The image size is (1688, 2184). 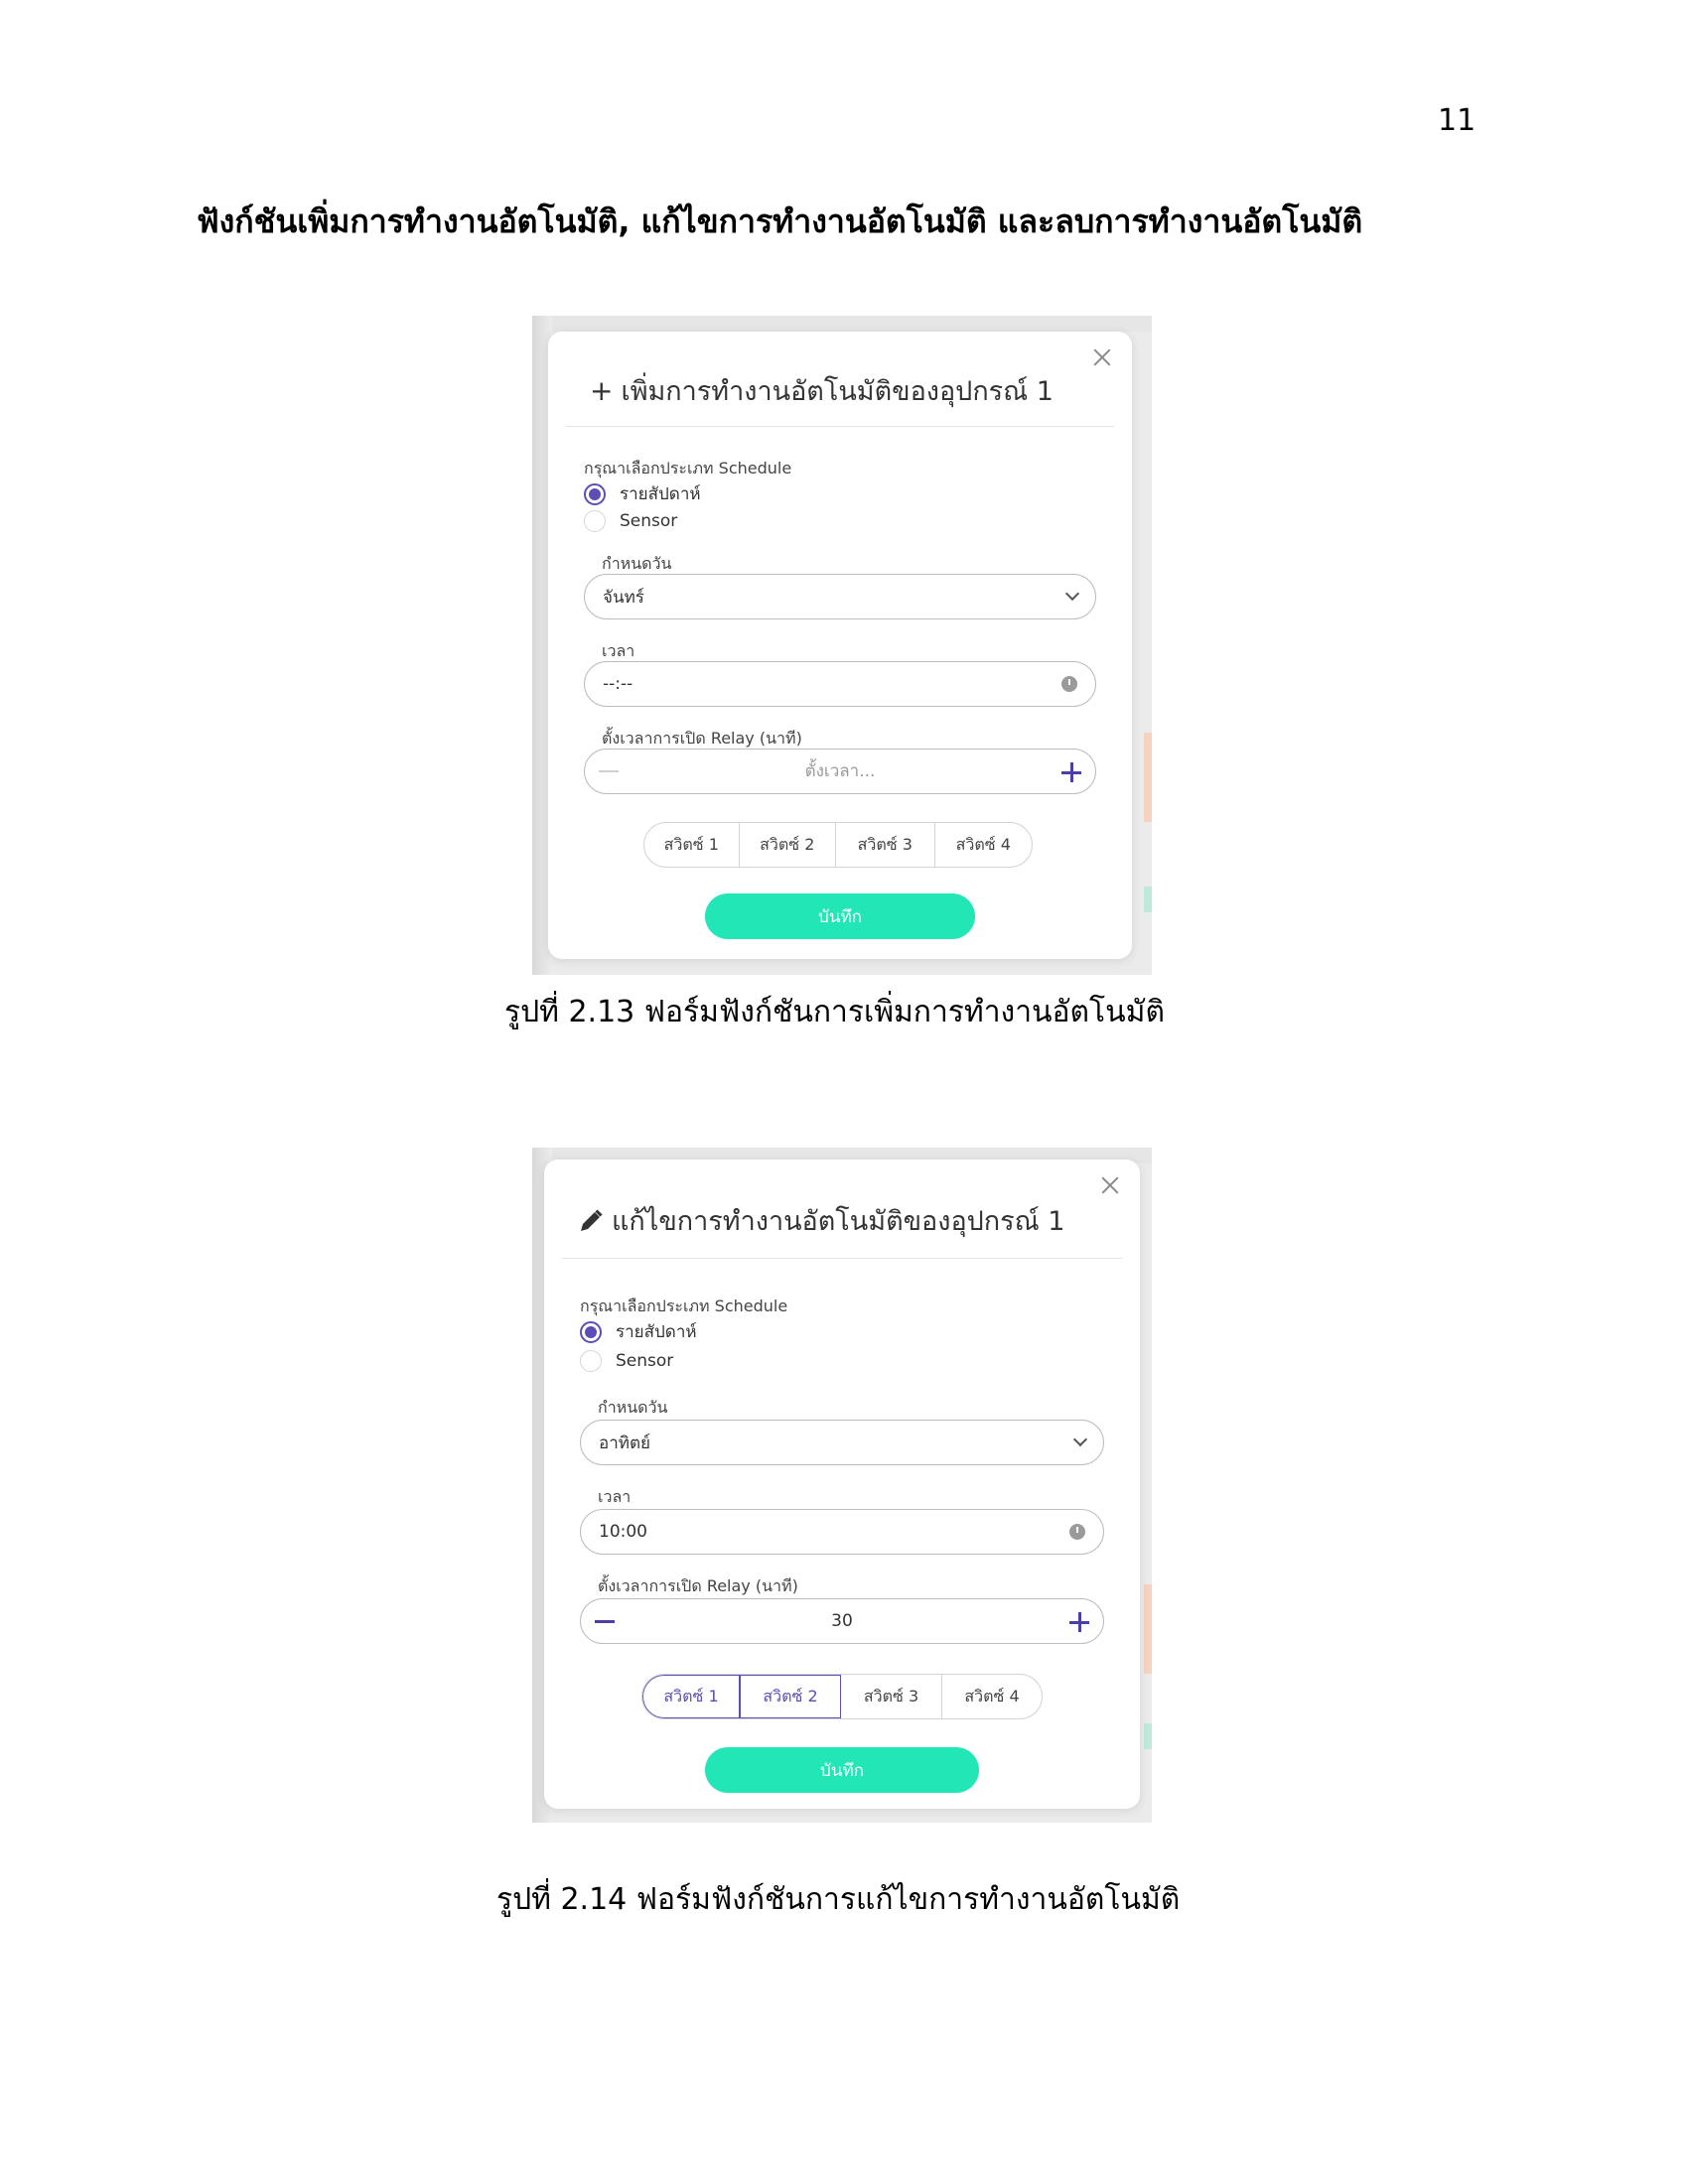 I want to click on time-input: --:--, so click(x=840, y=684).